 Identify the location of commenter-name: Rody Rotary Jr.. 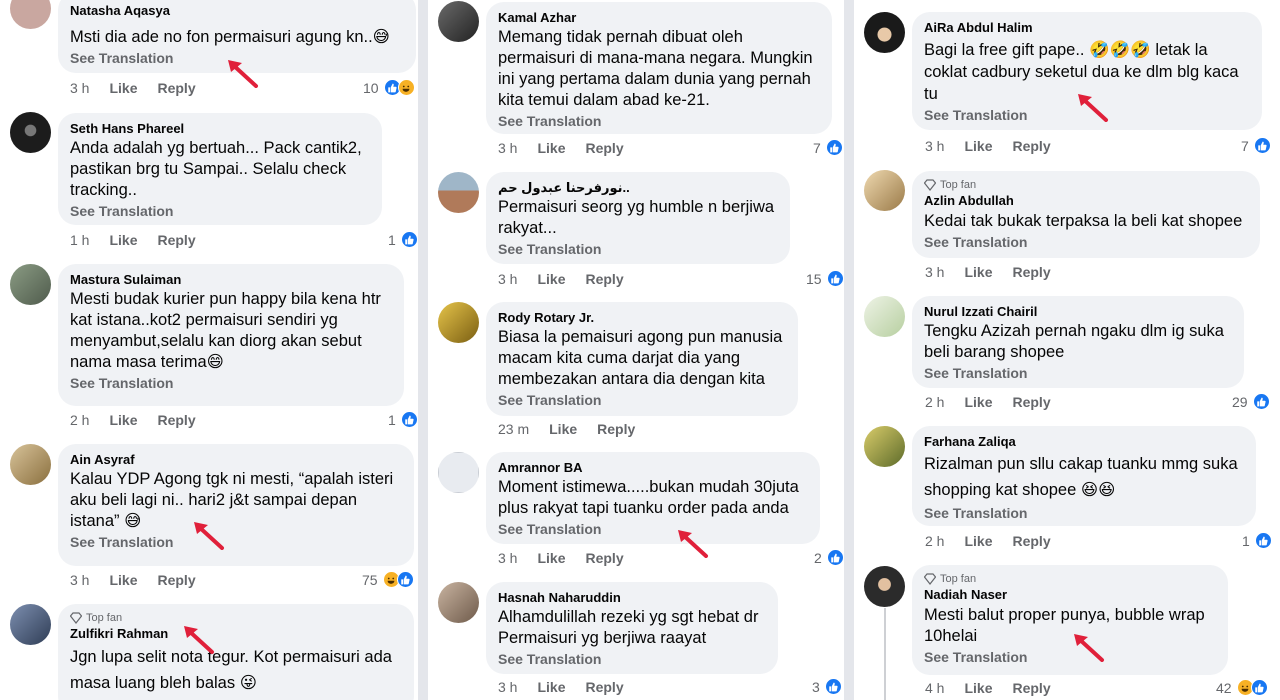
(642, 317).